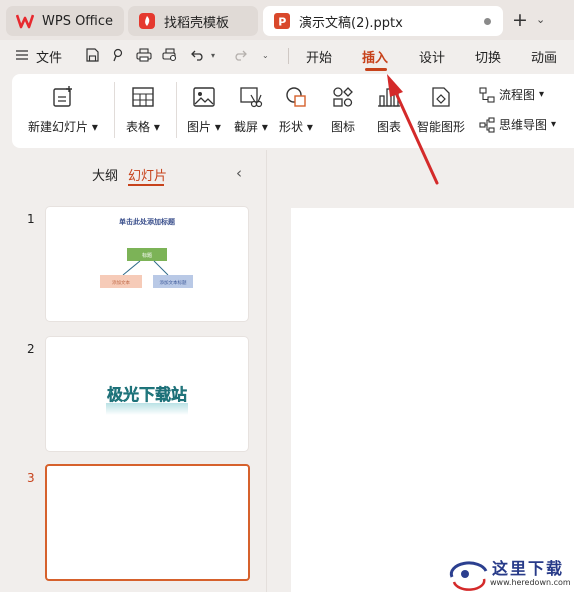  Describe the element at coordinates (530, 582) in the screenshot. I see `watermark-url: www.heredown.com` at that location.